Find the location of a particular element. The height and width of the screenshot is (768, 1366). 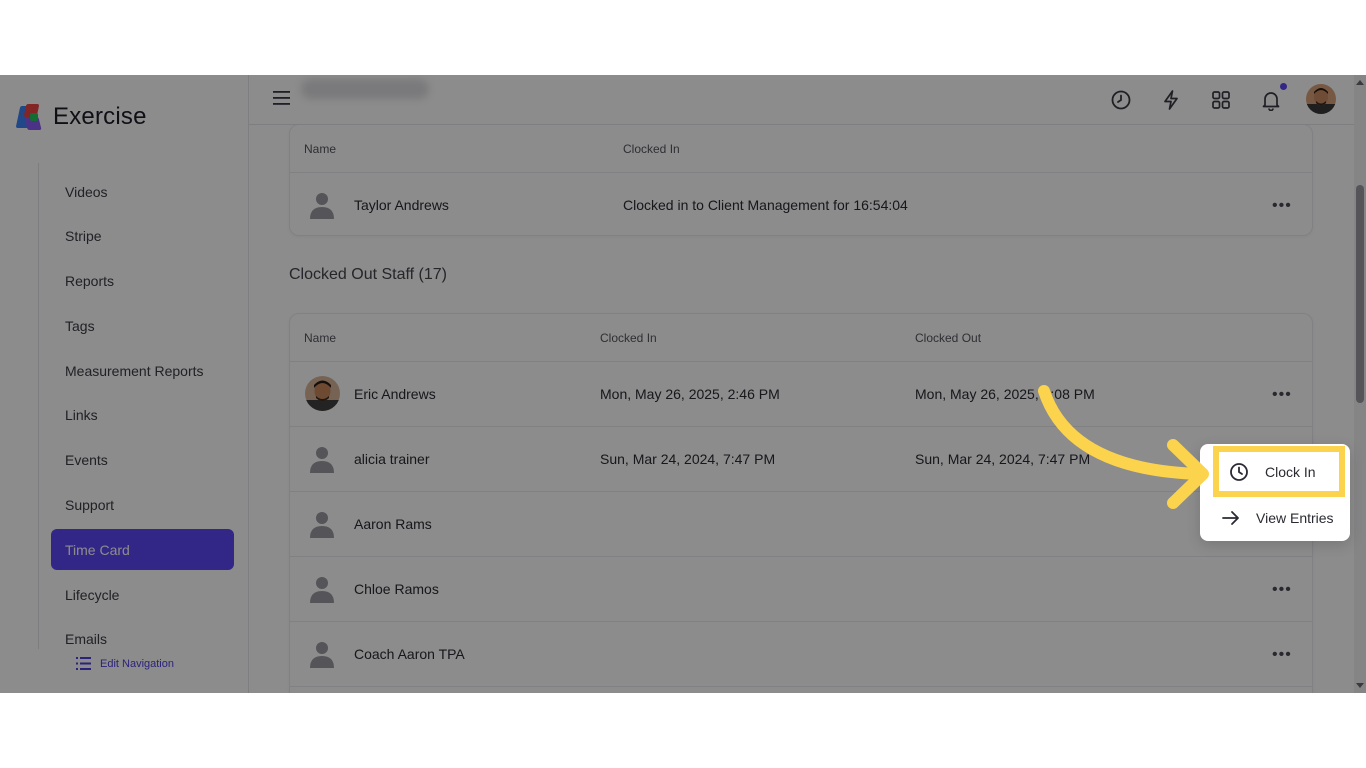

list-icon is located at coordinates (83, 663).